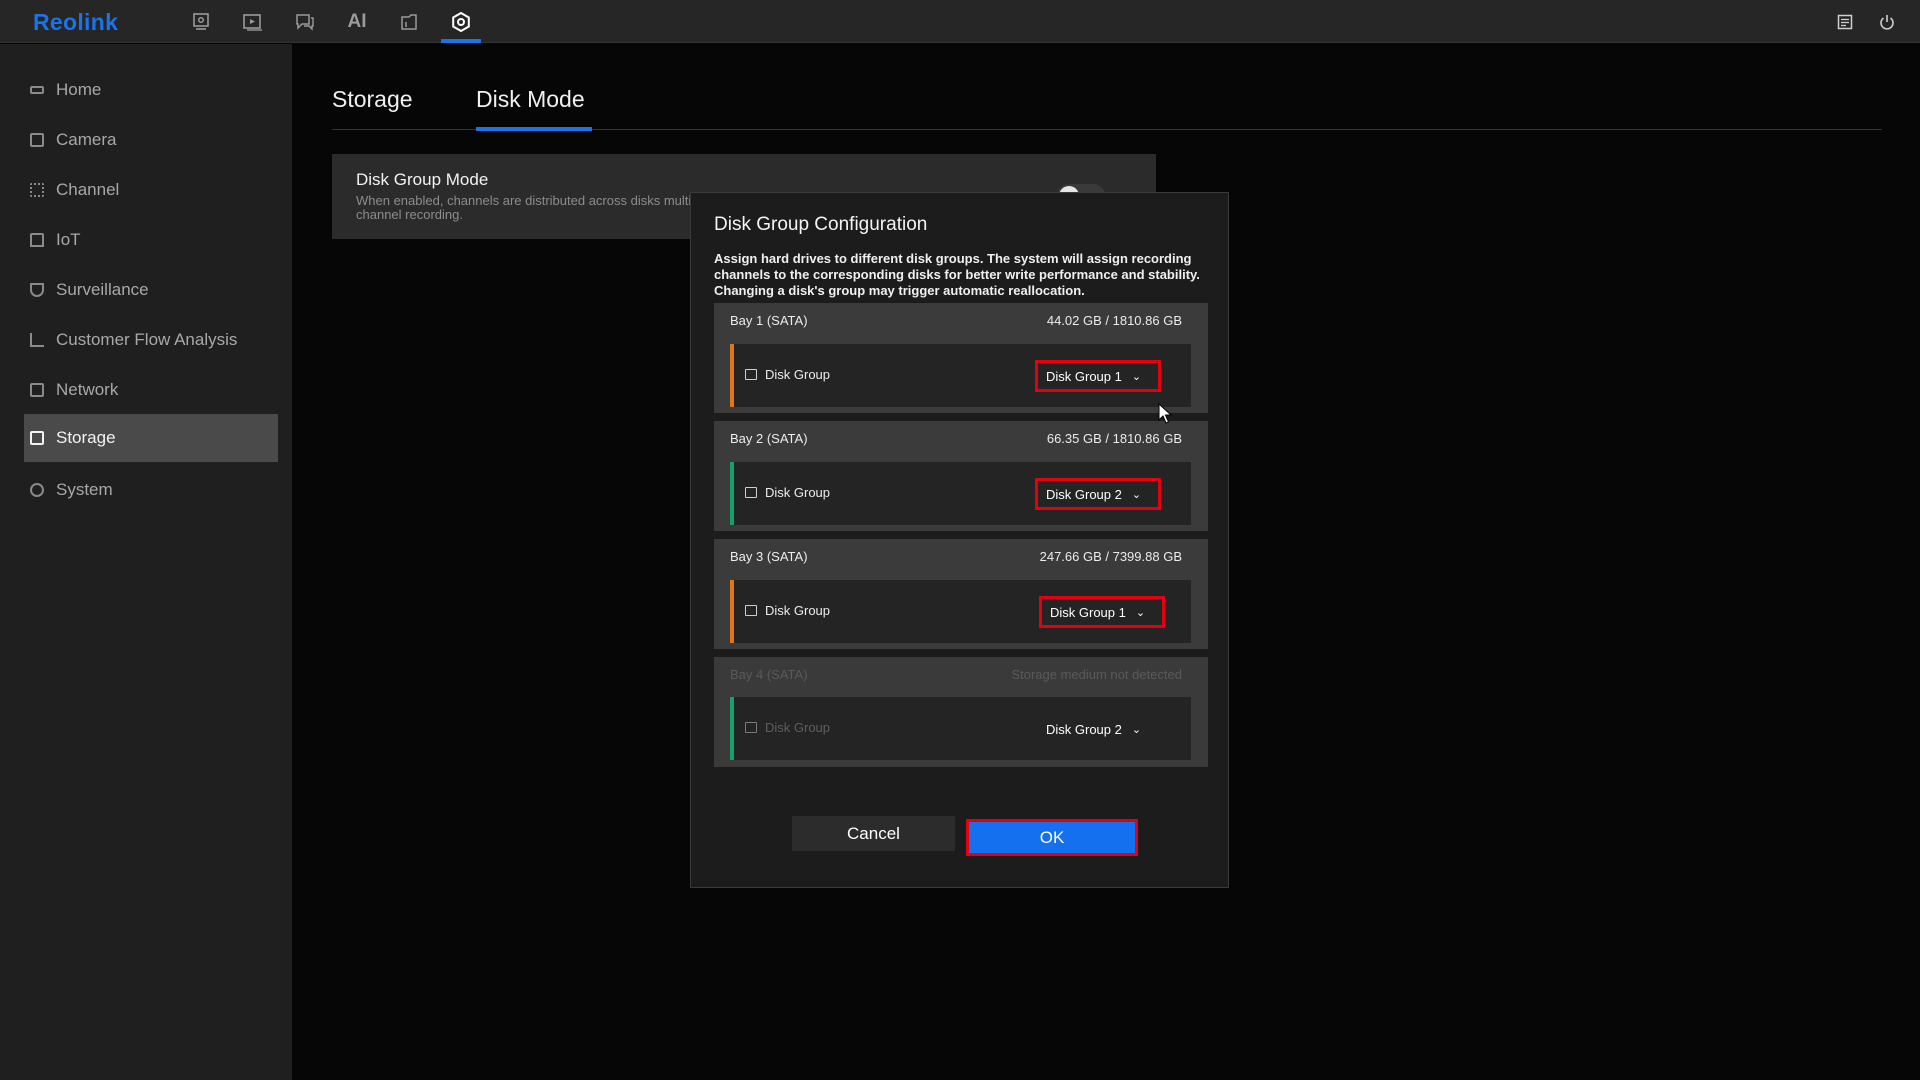  What do you see at coordinates (305, 21) in the screenshot?
I see `messages-icon` at bounding box center [305, 21].